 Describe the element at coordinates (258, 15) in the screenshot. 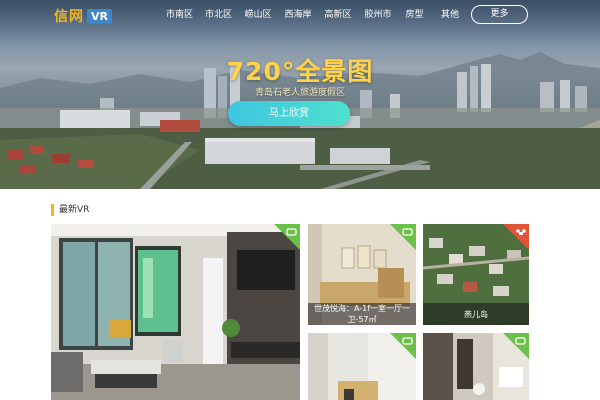

I see `nav-item-laoshan: 崂山区` at that location.